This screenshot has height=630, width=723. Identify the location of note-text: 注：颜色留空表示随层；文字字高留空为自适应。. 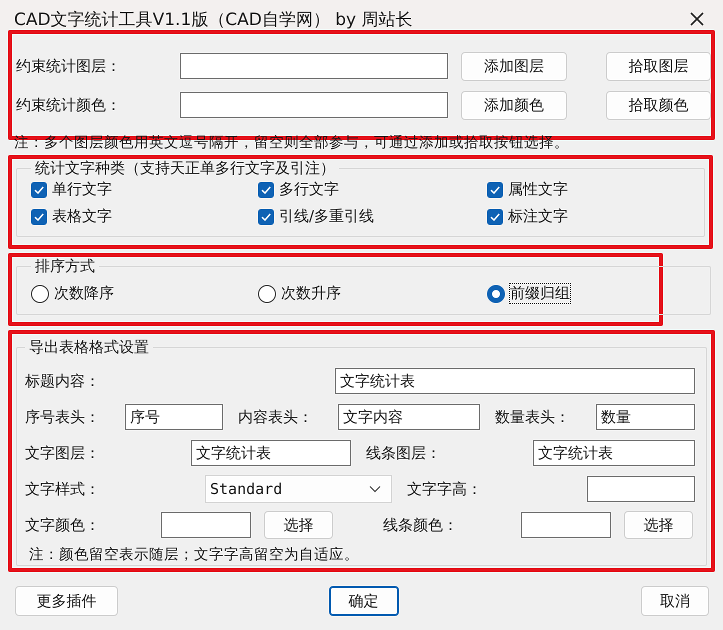
(194, 555).